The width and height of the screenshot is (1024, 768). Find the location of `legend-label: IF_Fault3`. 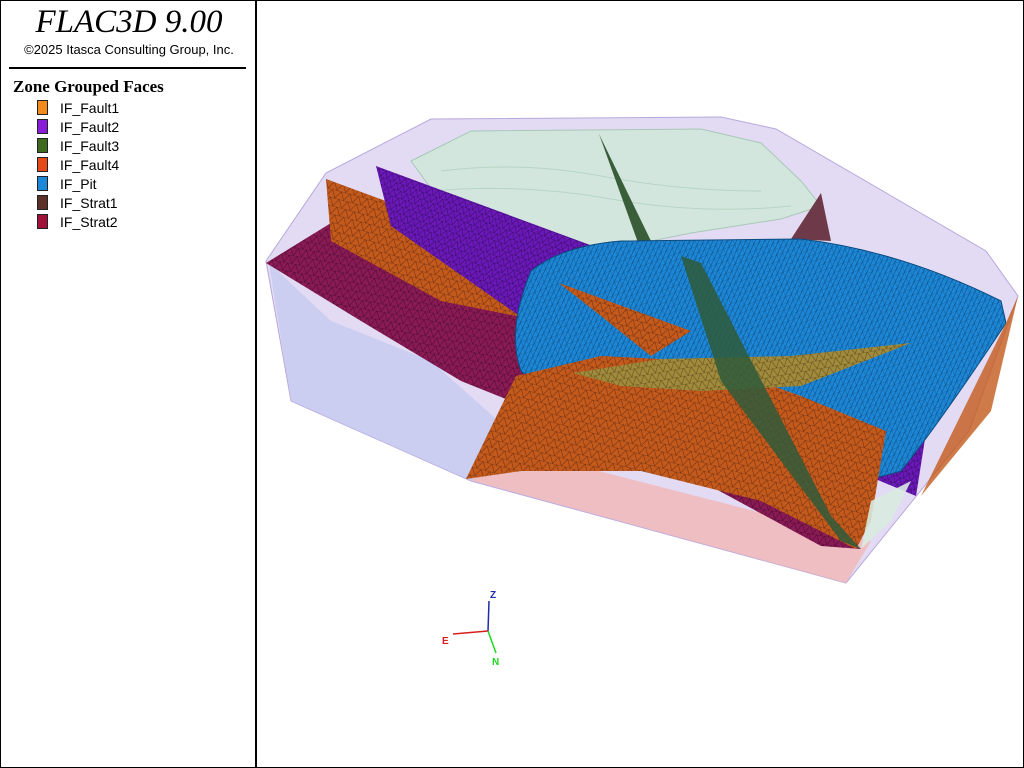

legend-label: IF_Fault3 is located at coordinates (90, 145).